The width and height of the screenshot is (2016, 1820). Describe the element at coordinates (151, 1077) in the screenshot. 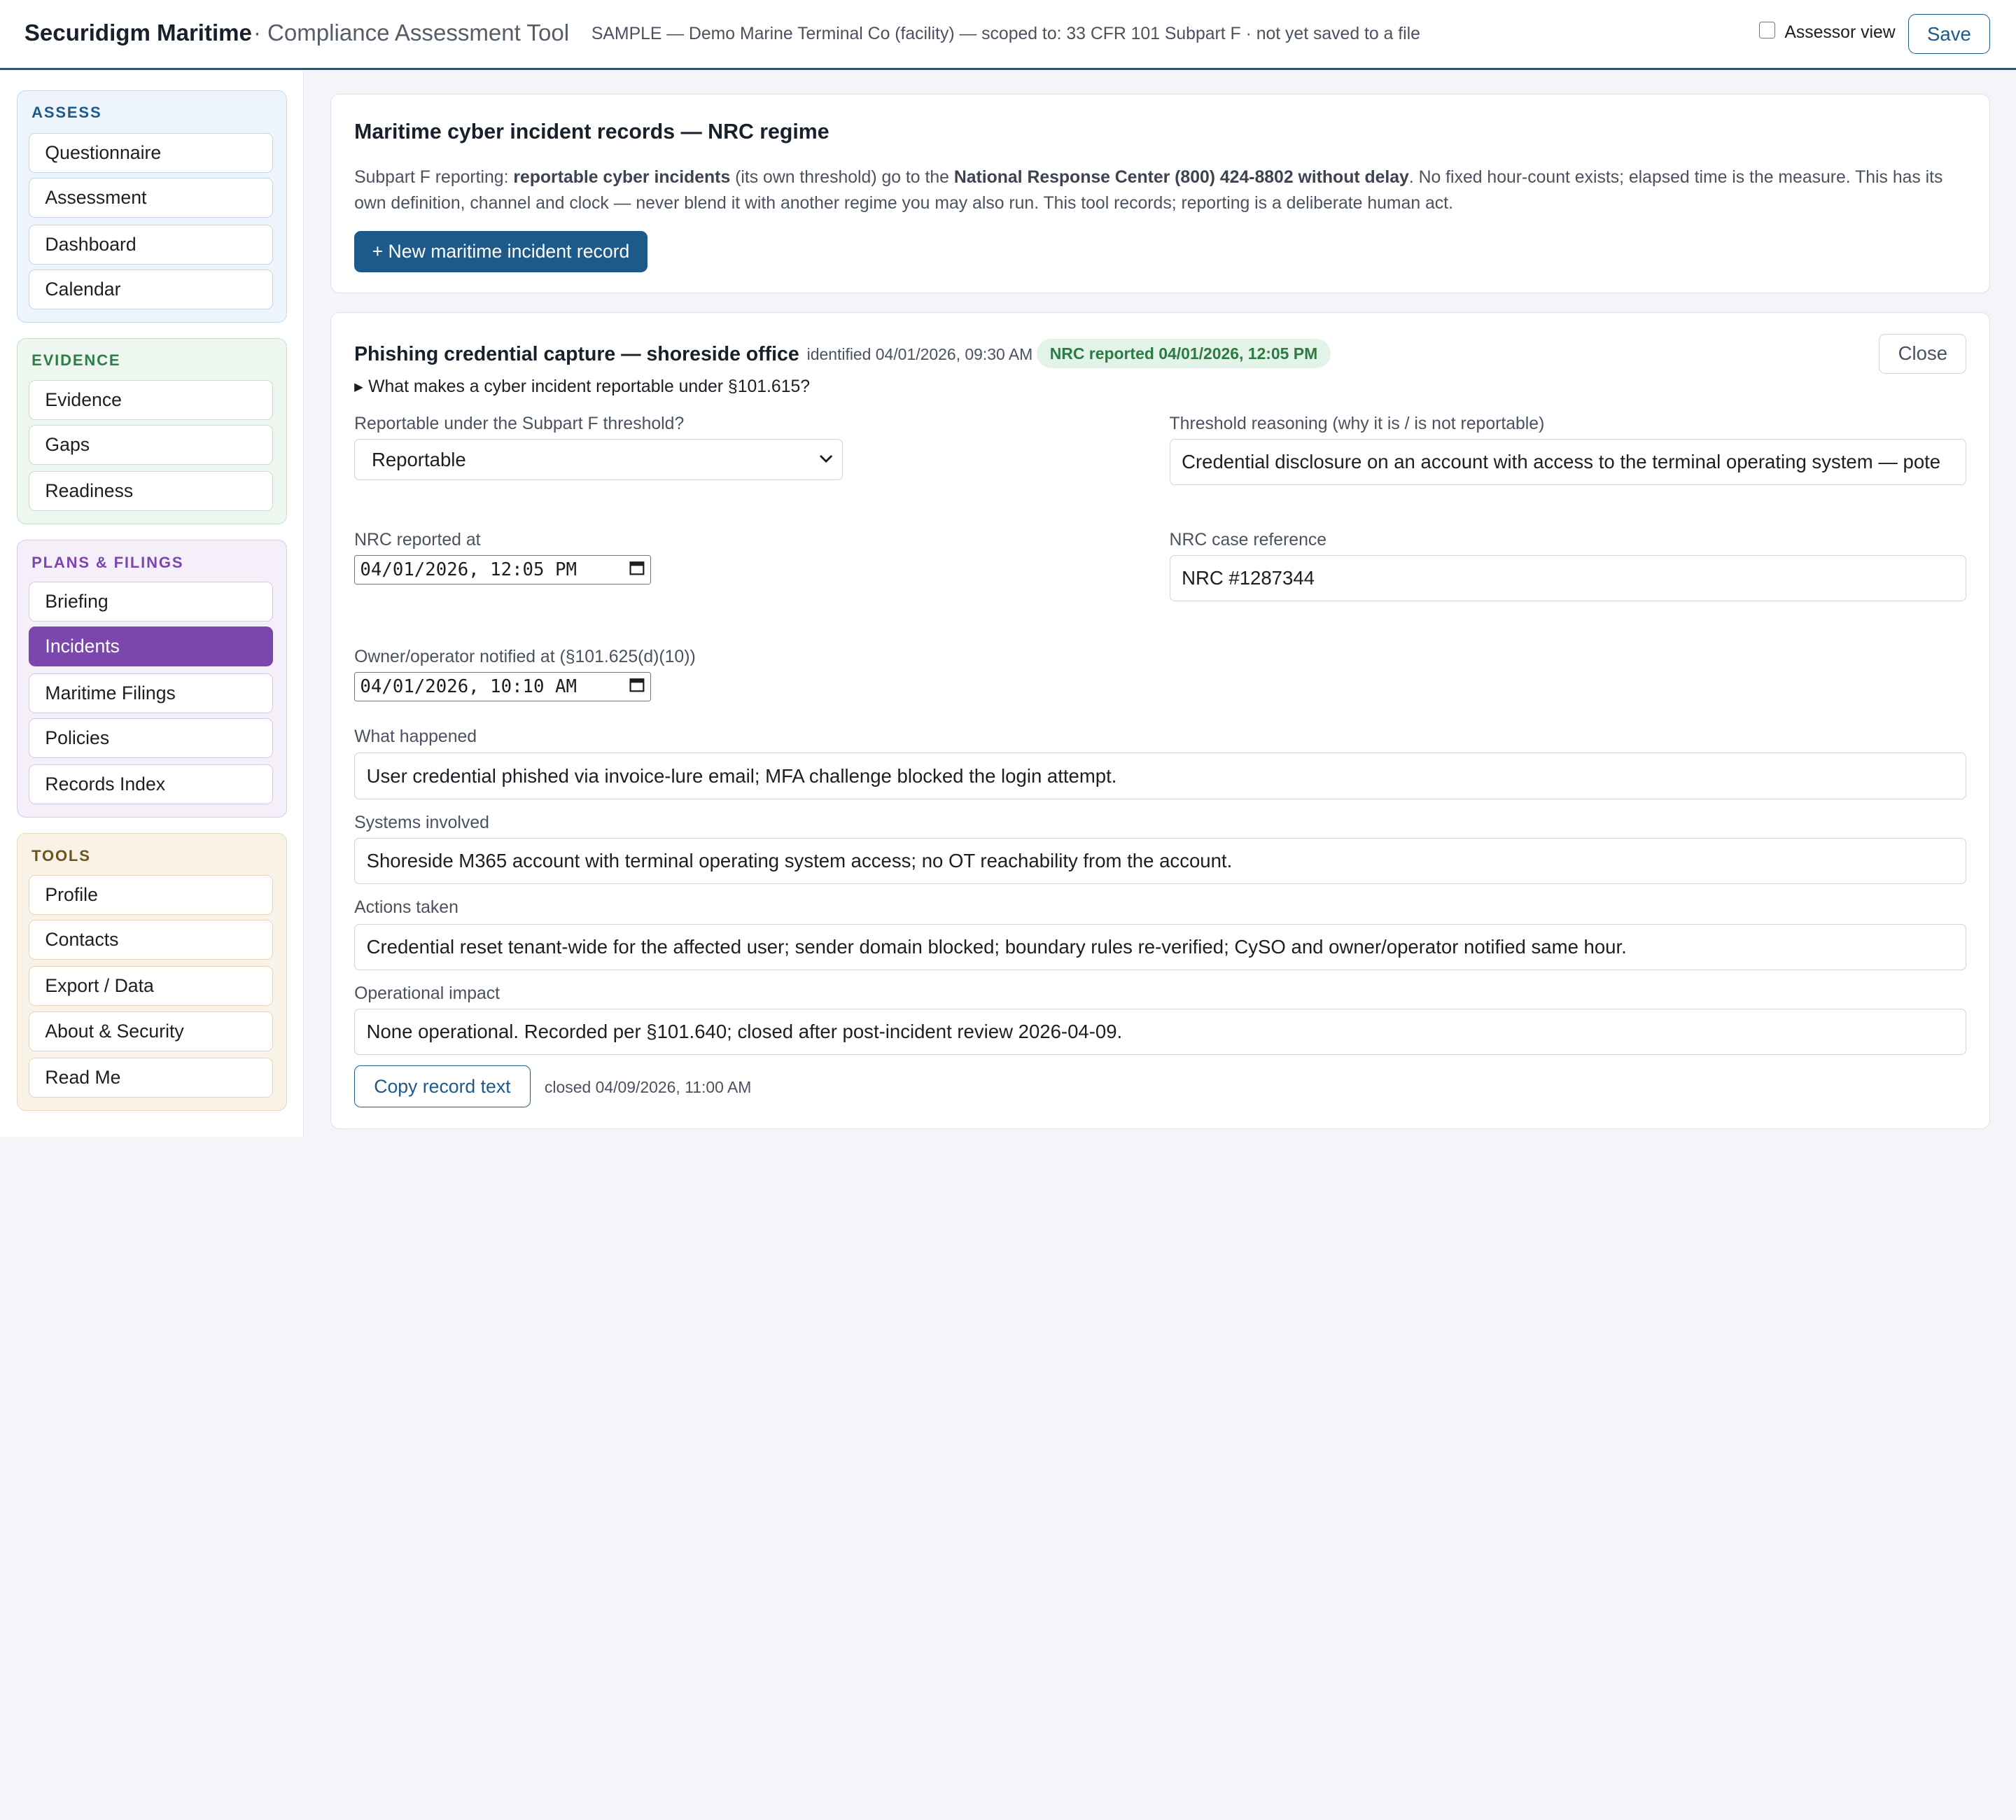

I see `nav-read-me: Read Me` at that location.